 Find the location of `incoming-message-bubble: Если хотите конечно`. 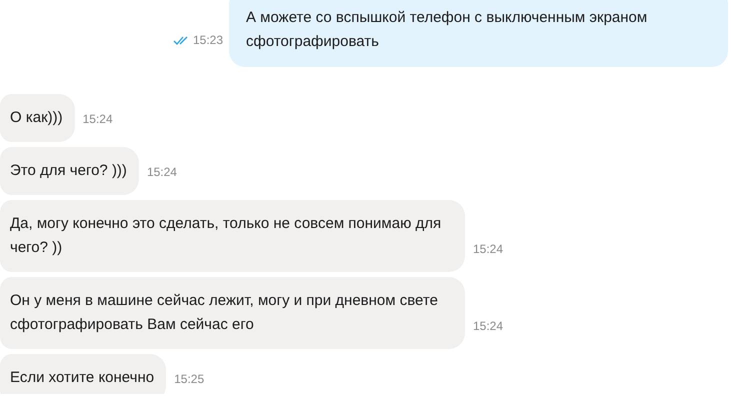

incoming-message-bubble: Если хотите конечно is located at coordinates (83, 374).